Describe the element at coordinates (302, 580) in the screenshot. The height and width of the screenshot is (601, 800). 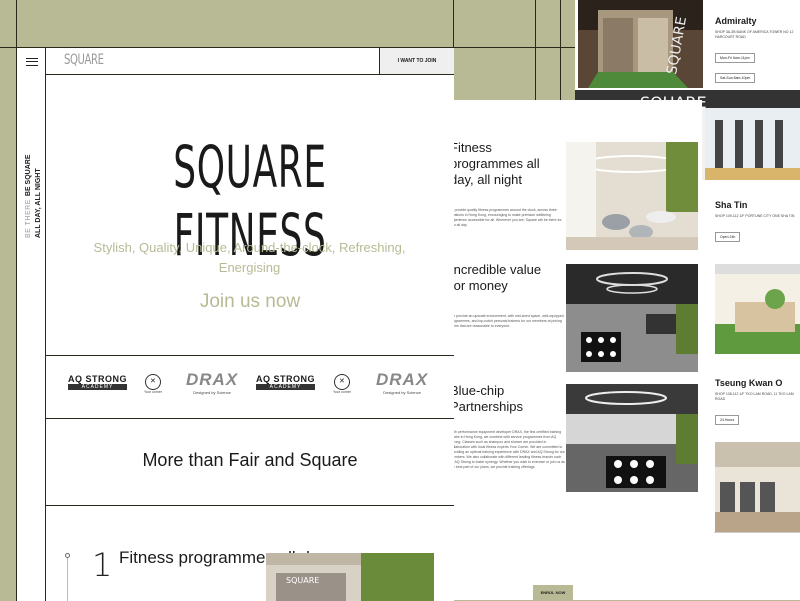
I see `svg-text: SQUARE` at that location.